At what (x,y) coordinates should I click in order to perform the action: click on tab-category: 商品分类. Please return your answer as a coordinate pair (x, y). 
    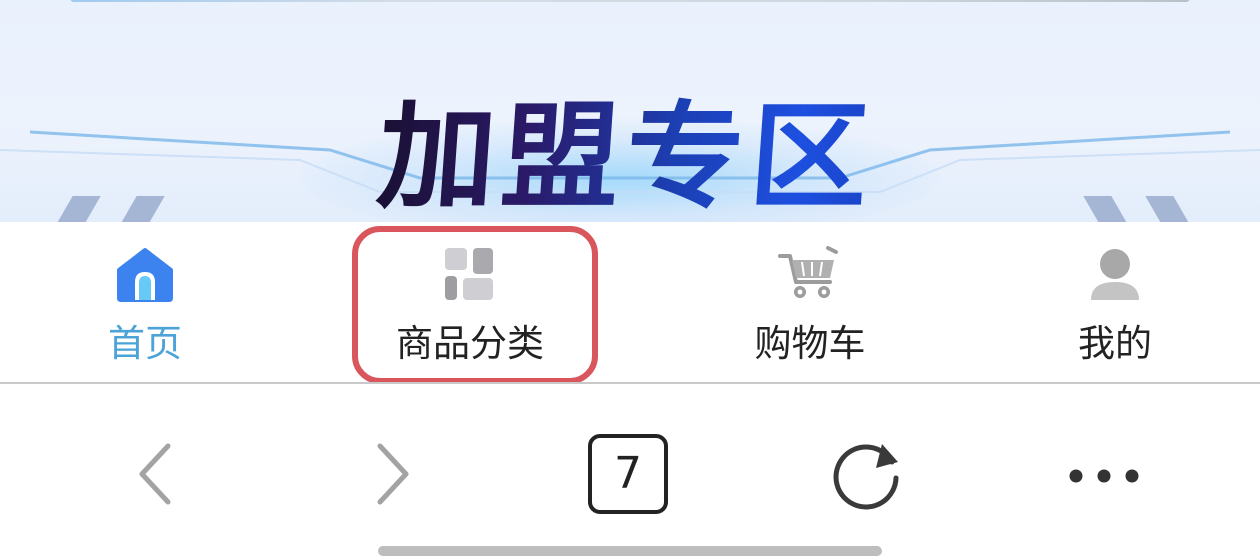
    Looking at the image, I should click on (470, 302).